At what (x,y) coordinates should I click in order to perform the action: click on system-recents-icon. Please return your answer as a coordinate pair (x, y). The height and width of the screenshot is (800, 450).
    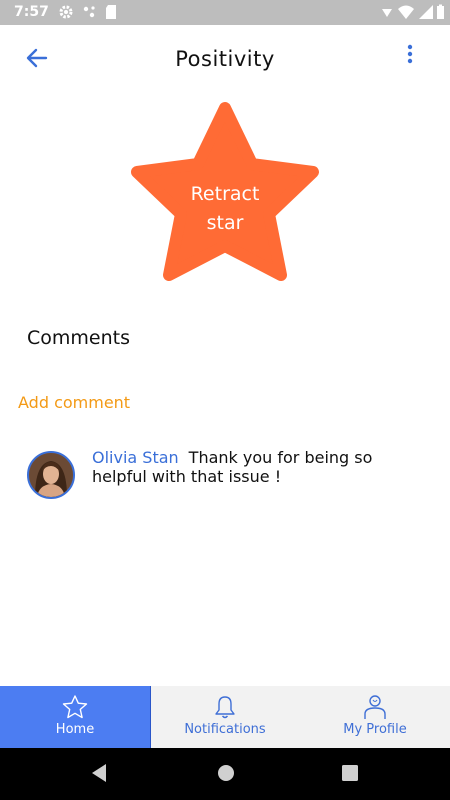
    Looking at the image, I should click on (350, 775).